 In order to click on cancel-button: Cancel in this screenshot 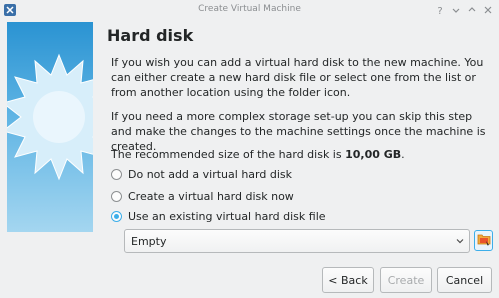, I will do `click(464, 280)`.